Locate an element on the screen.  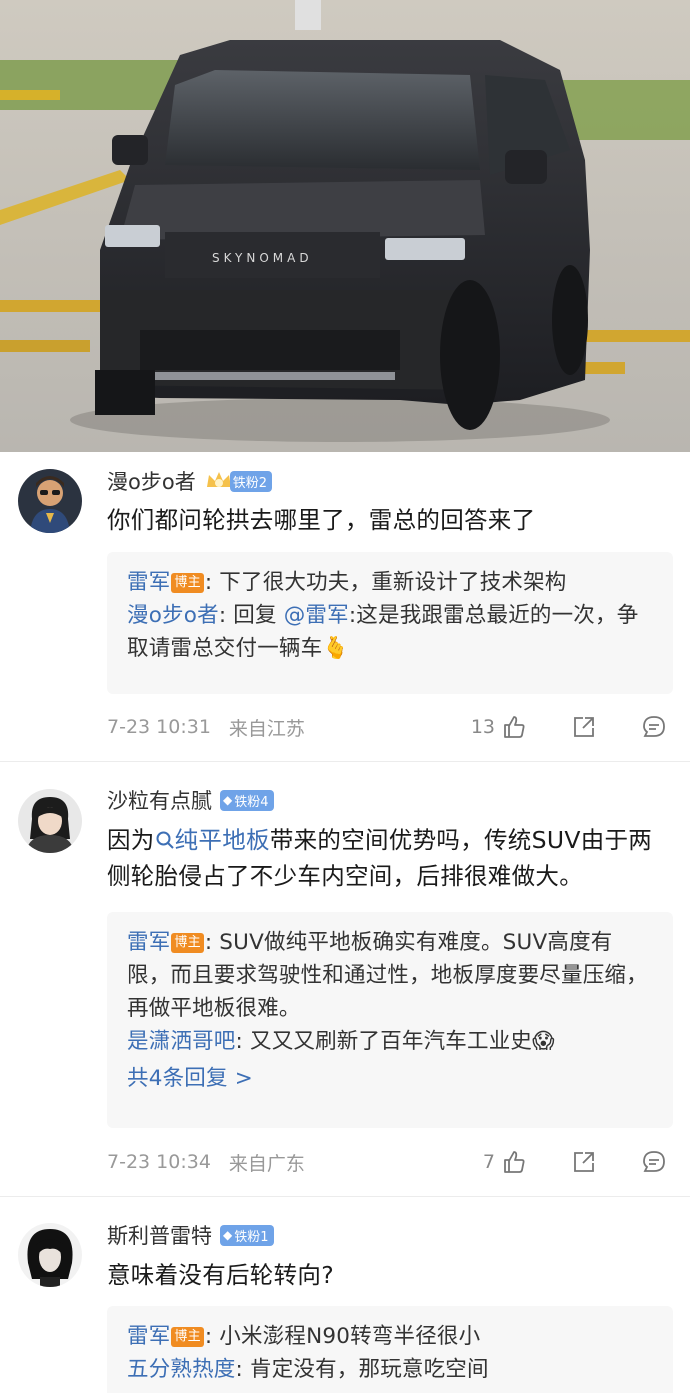
reply-item: 是潇洒哥吧: 又又又刷新了百年汽车工业史😱 is located at coordinates (391, 1041).